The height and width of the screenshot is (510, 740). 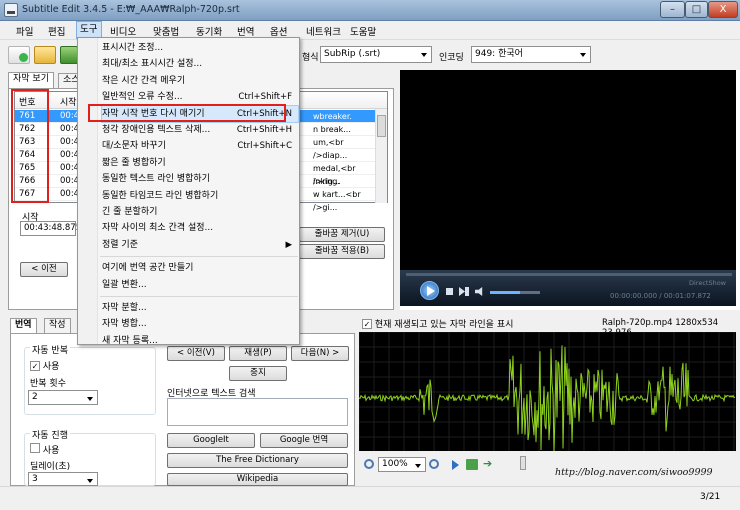 I want to click on menu-item-label: 동일한 타임코드 라인 병합하기, so click(x=160, y=195).